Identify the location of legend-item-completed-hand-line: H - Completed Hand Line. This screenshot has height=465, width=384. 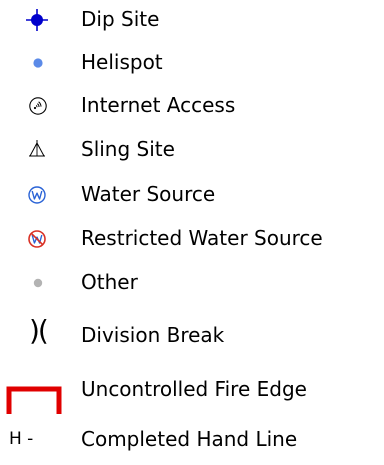
(192, 439).